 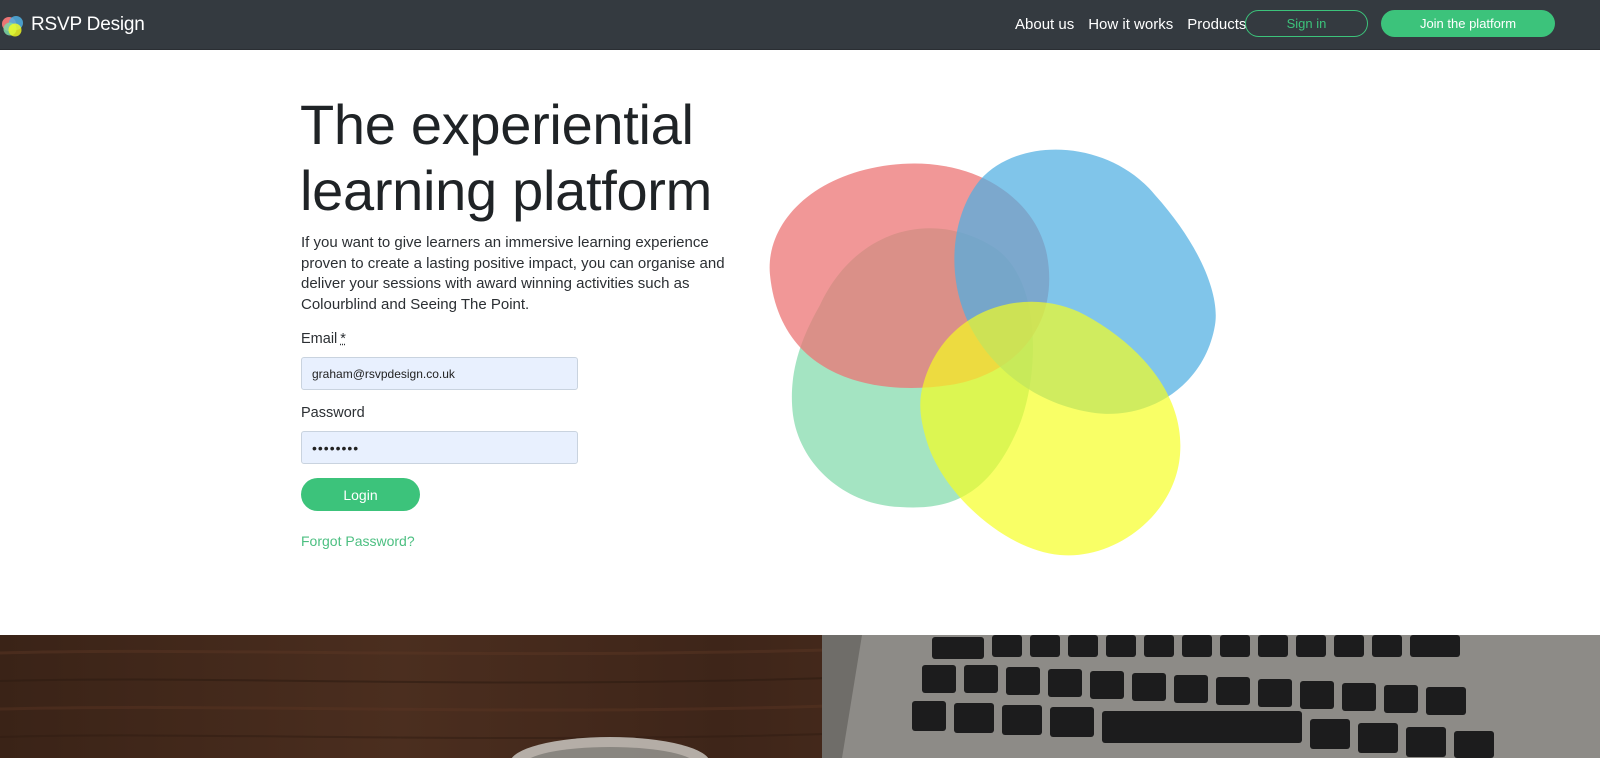 I want to click on password-label: Password, so click(x=333, y=413).